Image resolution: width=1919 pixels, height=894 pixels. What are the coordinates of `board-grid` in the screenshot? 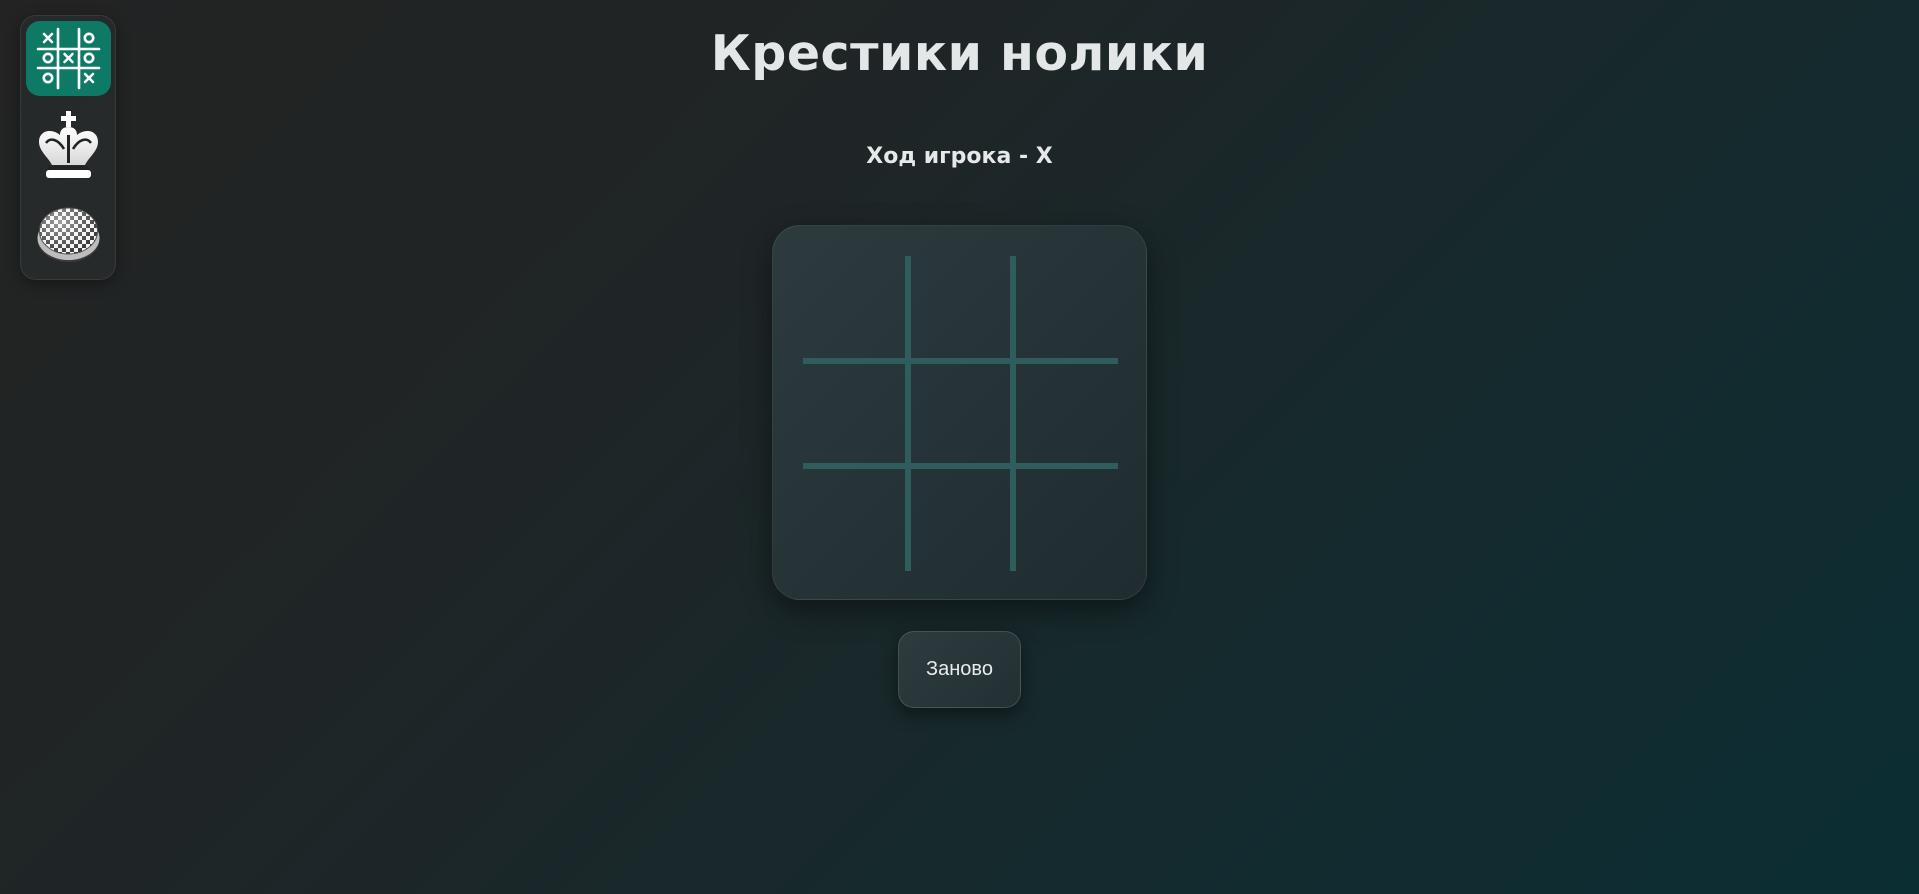 It's located at (960, 413).